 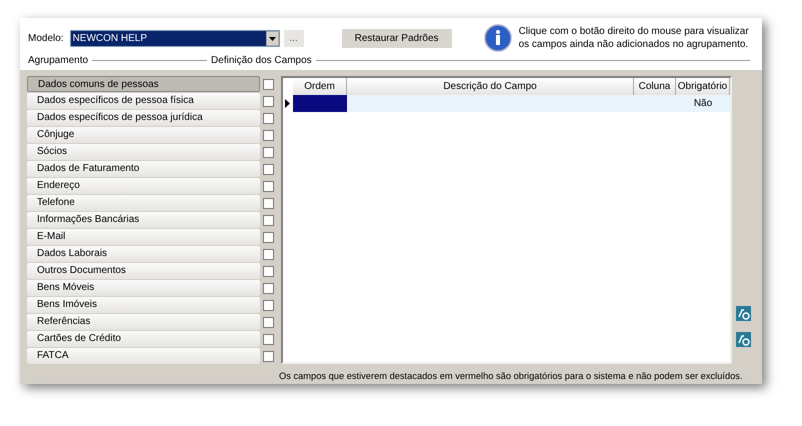 I want to click on group-item: Bens Imóveis, so click(x=143, y=305).